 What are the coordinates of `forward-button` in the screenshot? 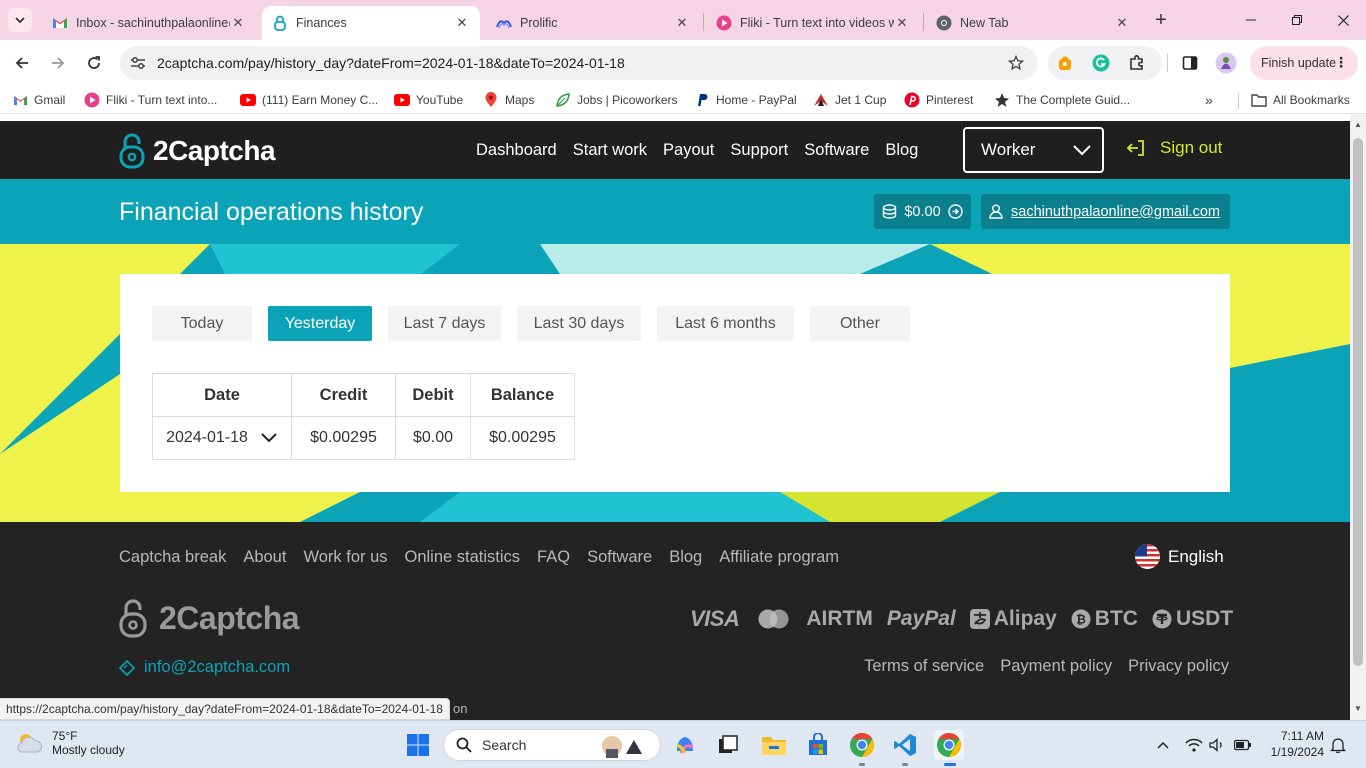 It's located at (58, 63).